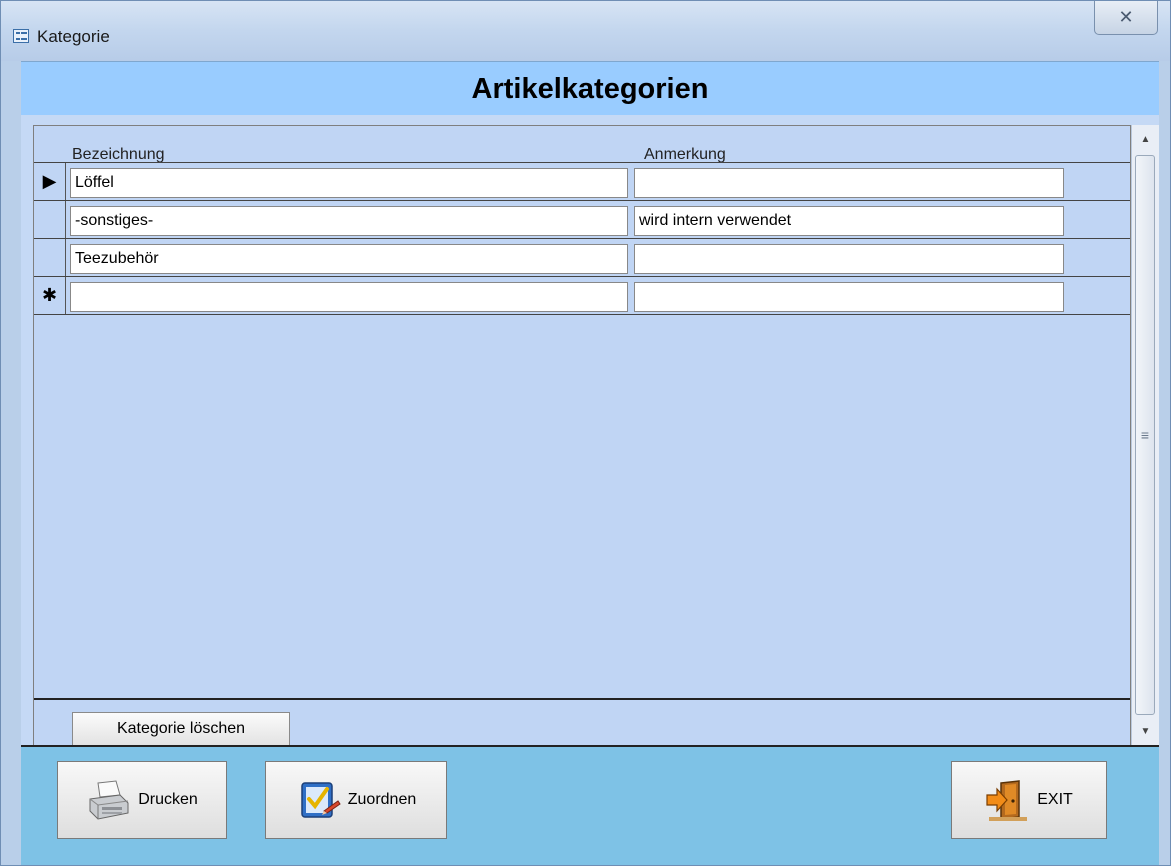  I want to click on page-title: Artikelkategorien, so click(590, 88).